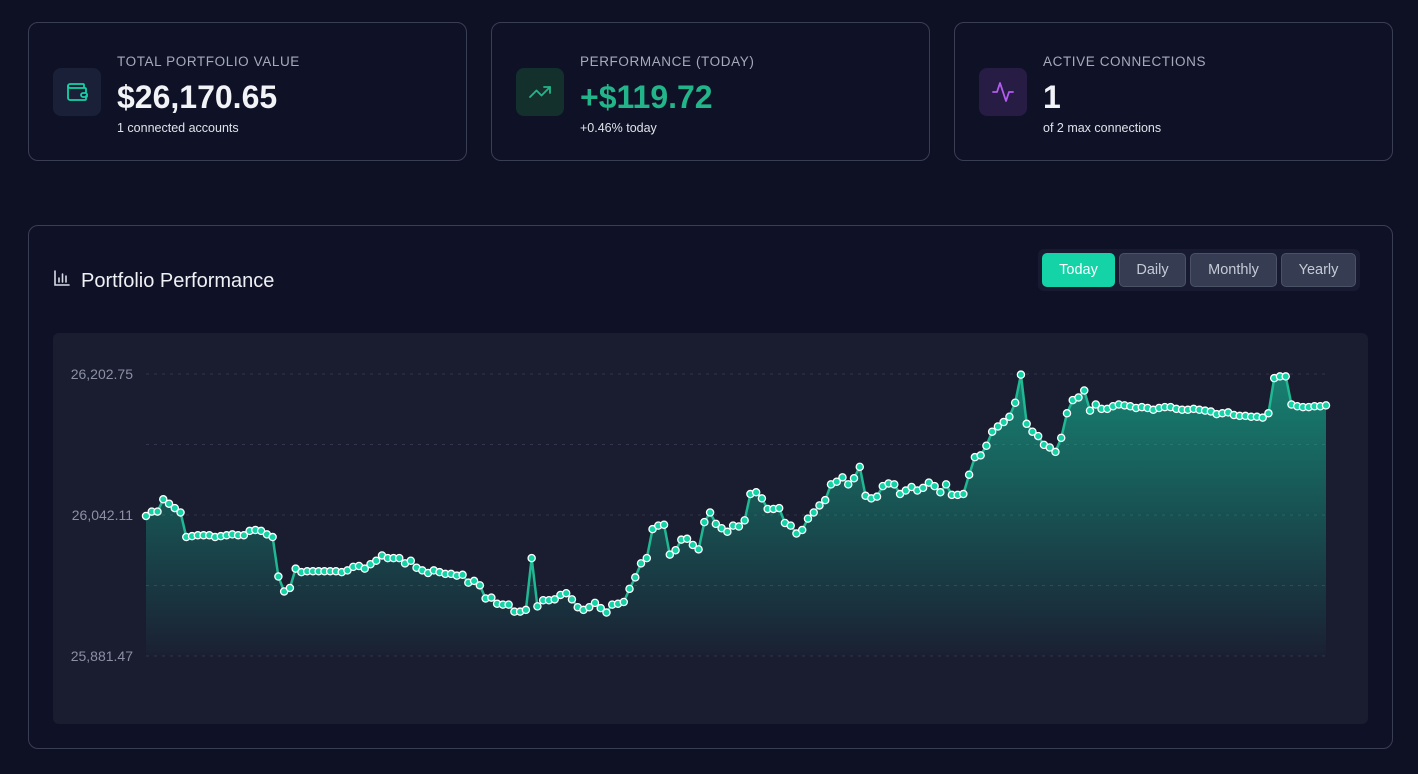 This screenshot has height=774, width=1418. What do you see at coordinates (1125, 61) in the screenshot?
I see `stat-label: ACTIVE CONNECTIONS` at bounding box center [1125, 61].